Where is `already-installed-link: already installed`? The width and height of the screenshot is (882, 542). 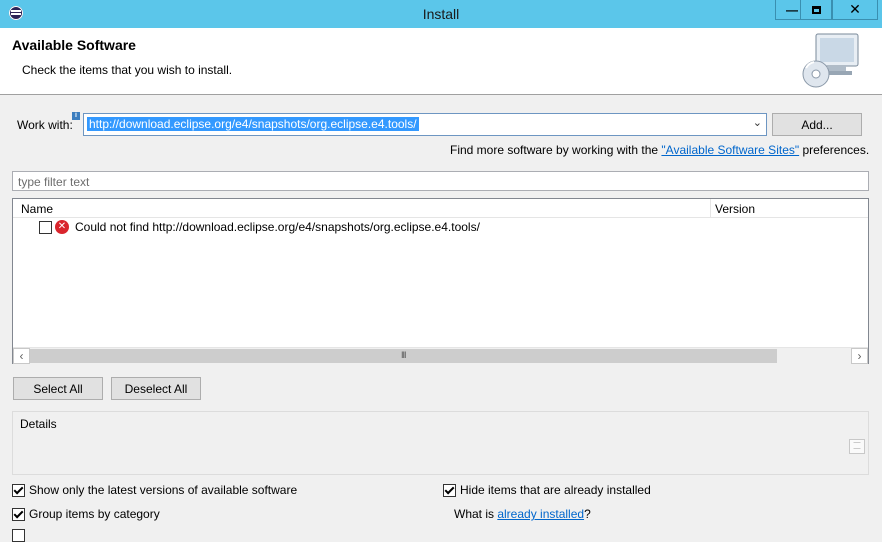
already-installed-link: already installed is located at coordinates (540, 514).